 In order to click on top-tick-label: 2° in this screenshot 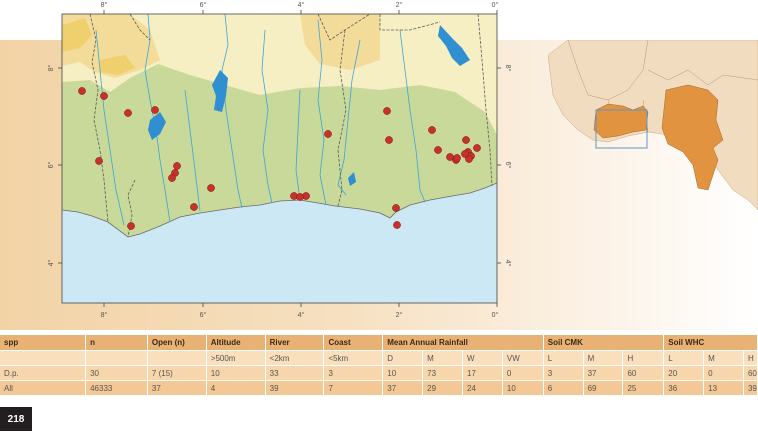, I will do `click(399, 5)`.